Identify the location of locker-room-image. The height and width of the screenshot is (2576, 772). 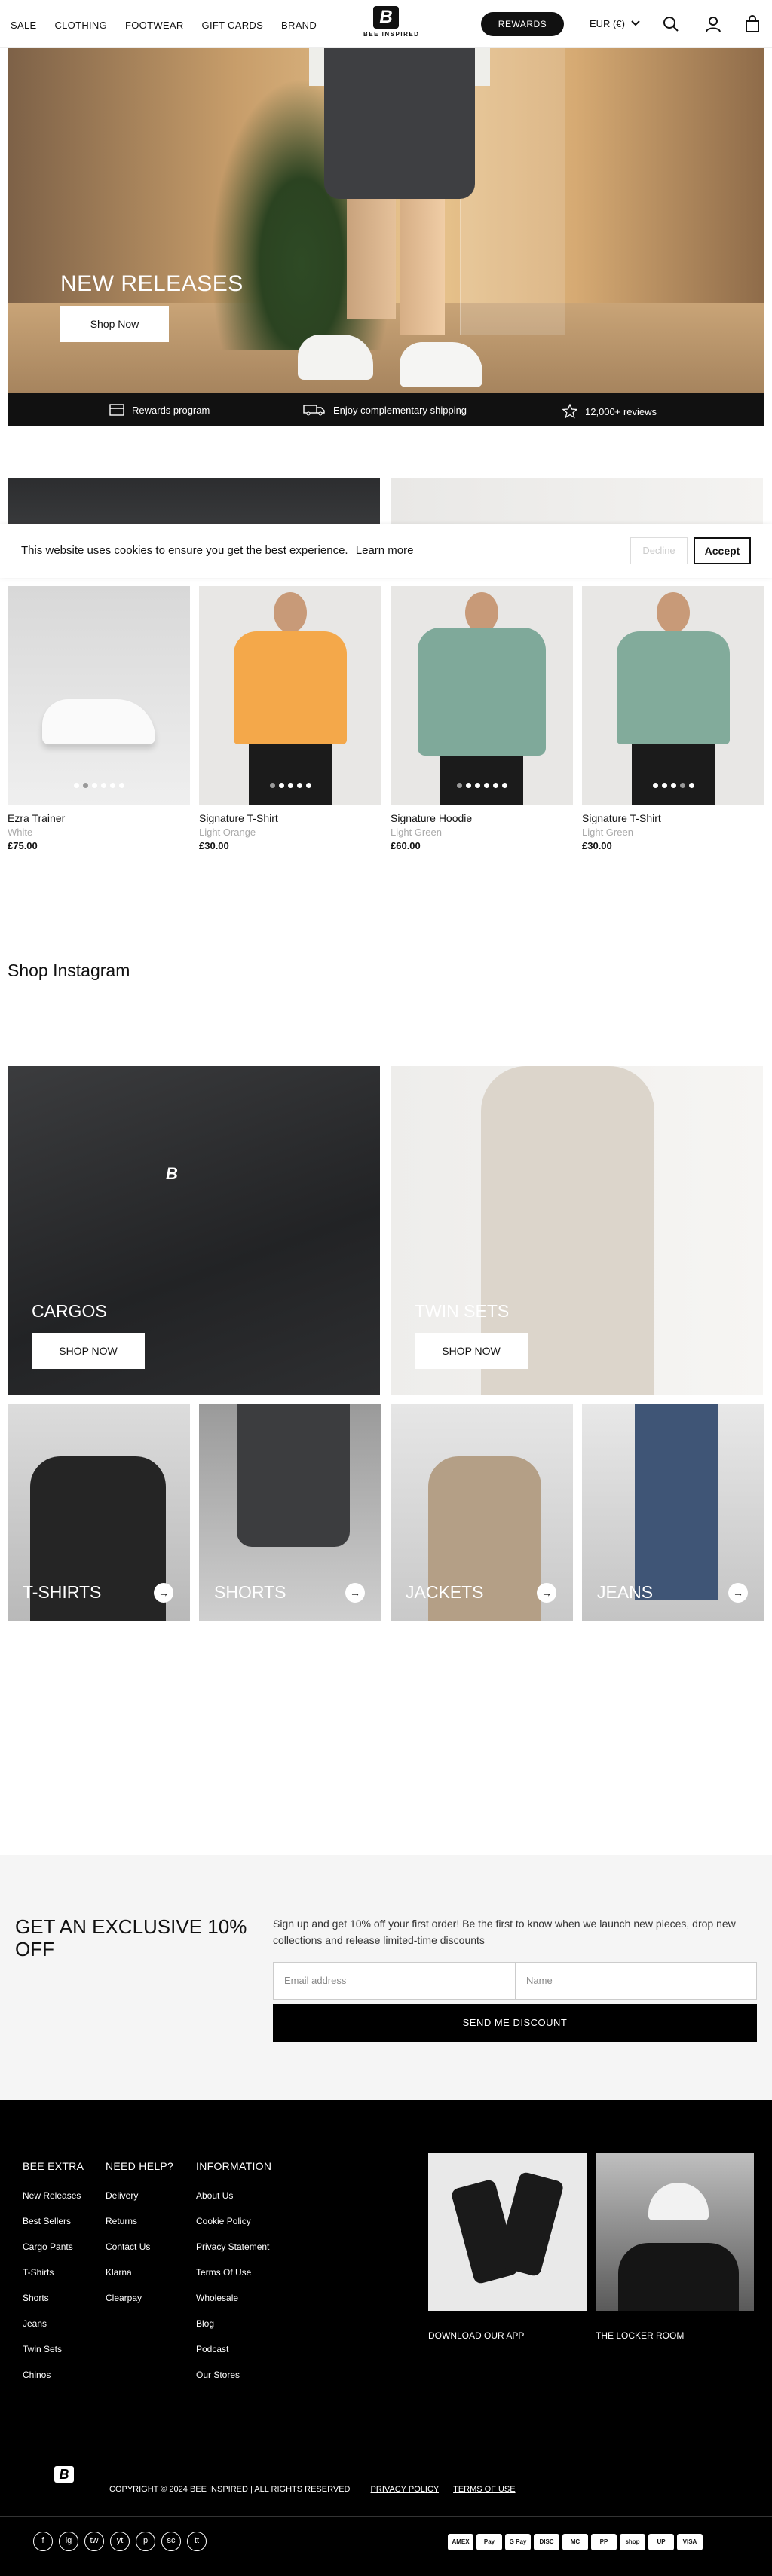
(675, 2232).